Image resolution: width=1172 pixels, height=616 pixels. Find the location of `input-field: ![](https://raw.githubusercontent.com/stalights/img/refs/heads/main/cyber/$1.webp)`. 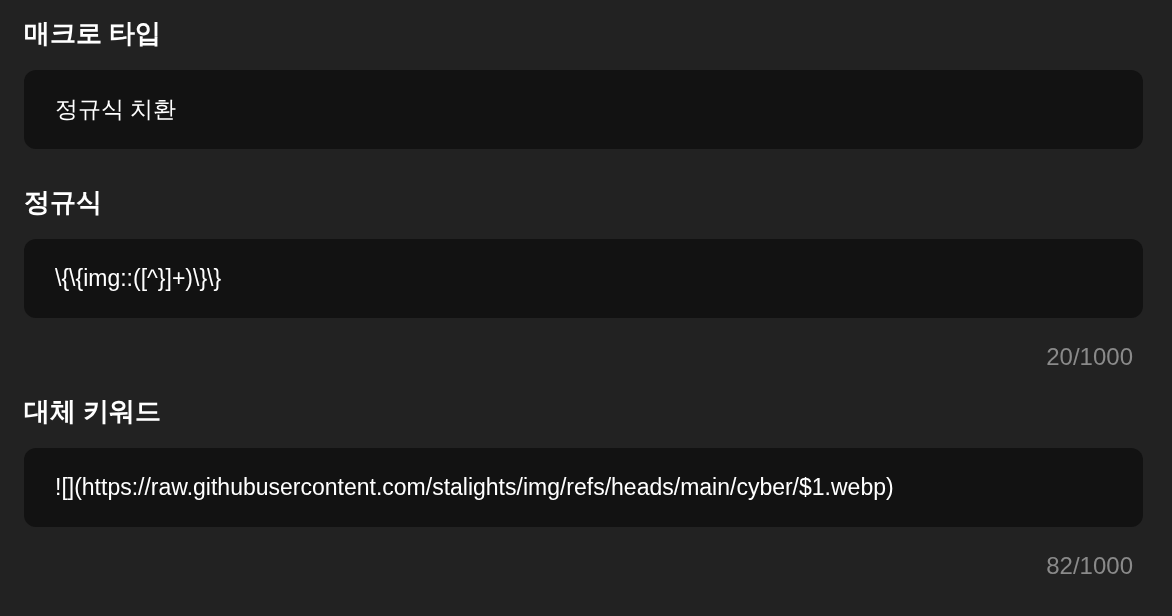

input-field: ![](https://raw.githubusercontent.com/stalights/img/refs/heads/main/cyber/$1.webp) is located at coordinates (583, 487).